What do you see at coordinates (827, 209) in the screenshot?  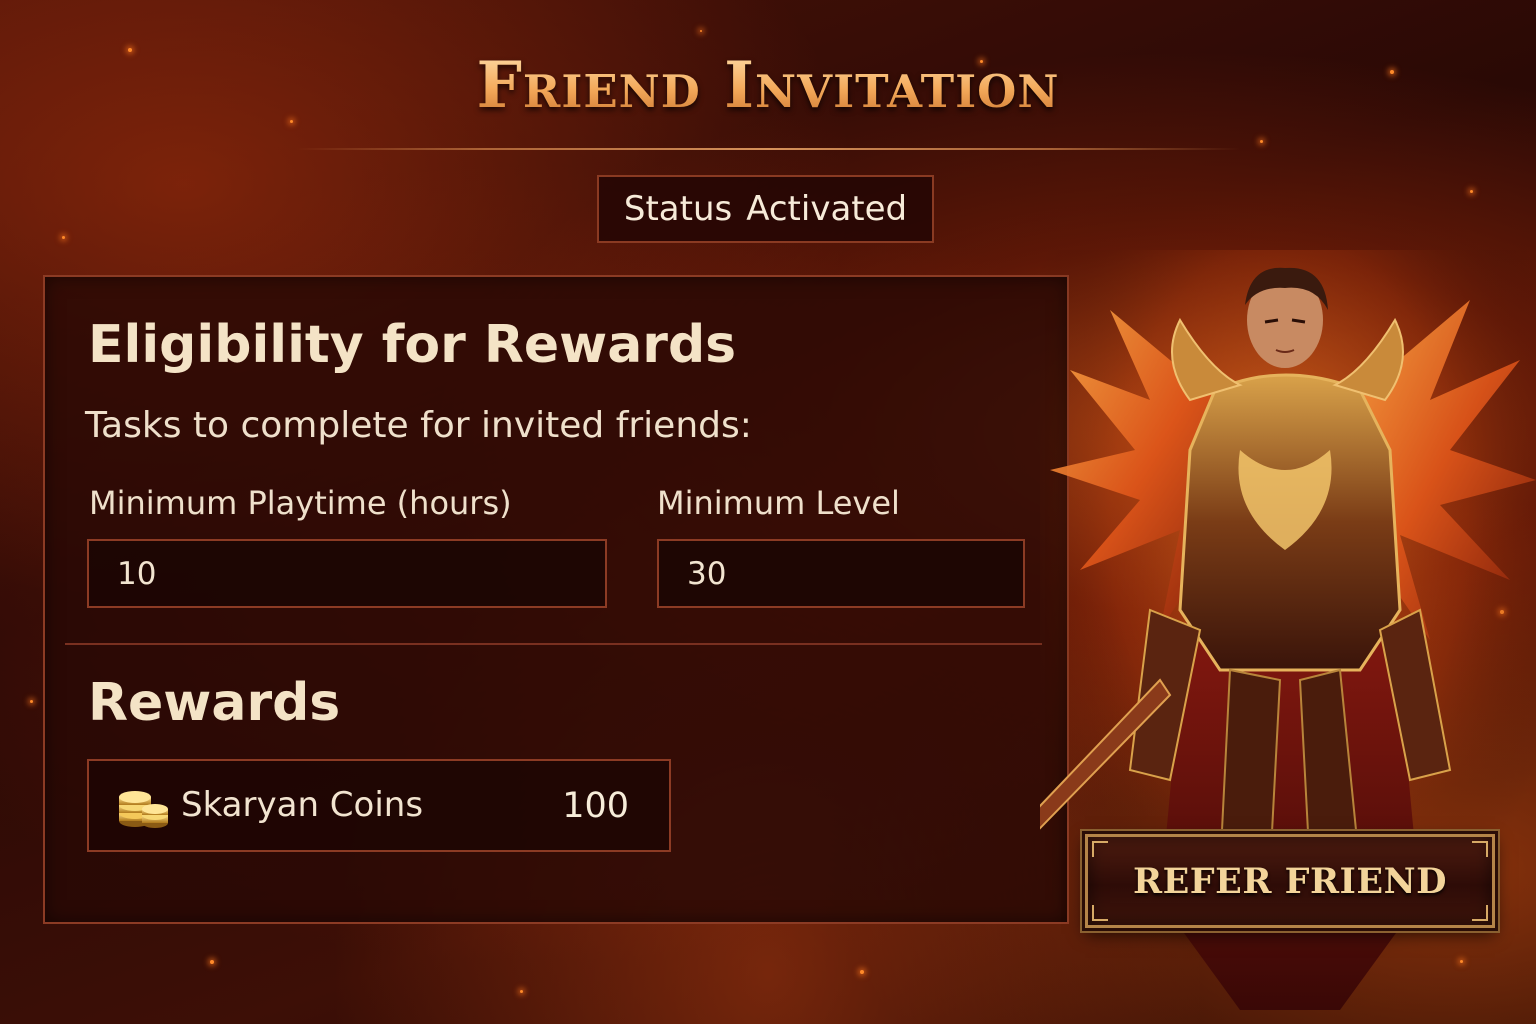 I see `status-value: Activated` at bounding box center [827, 209].